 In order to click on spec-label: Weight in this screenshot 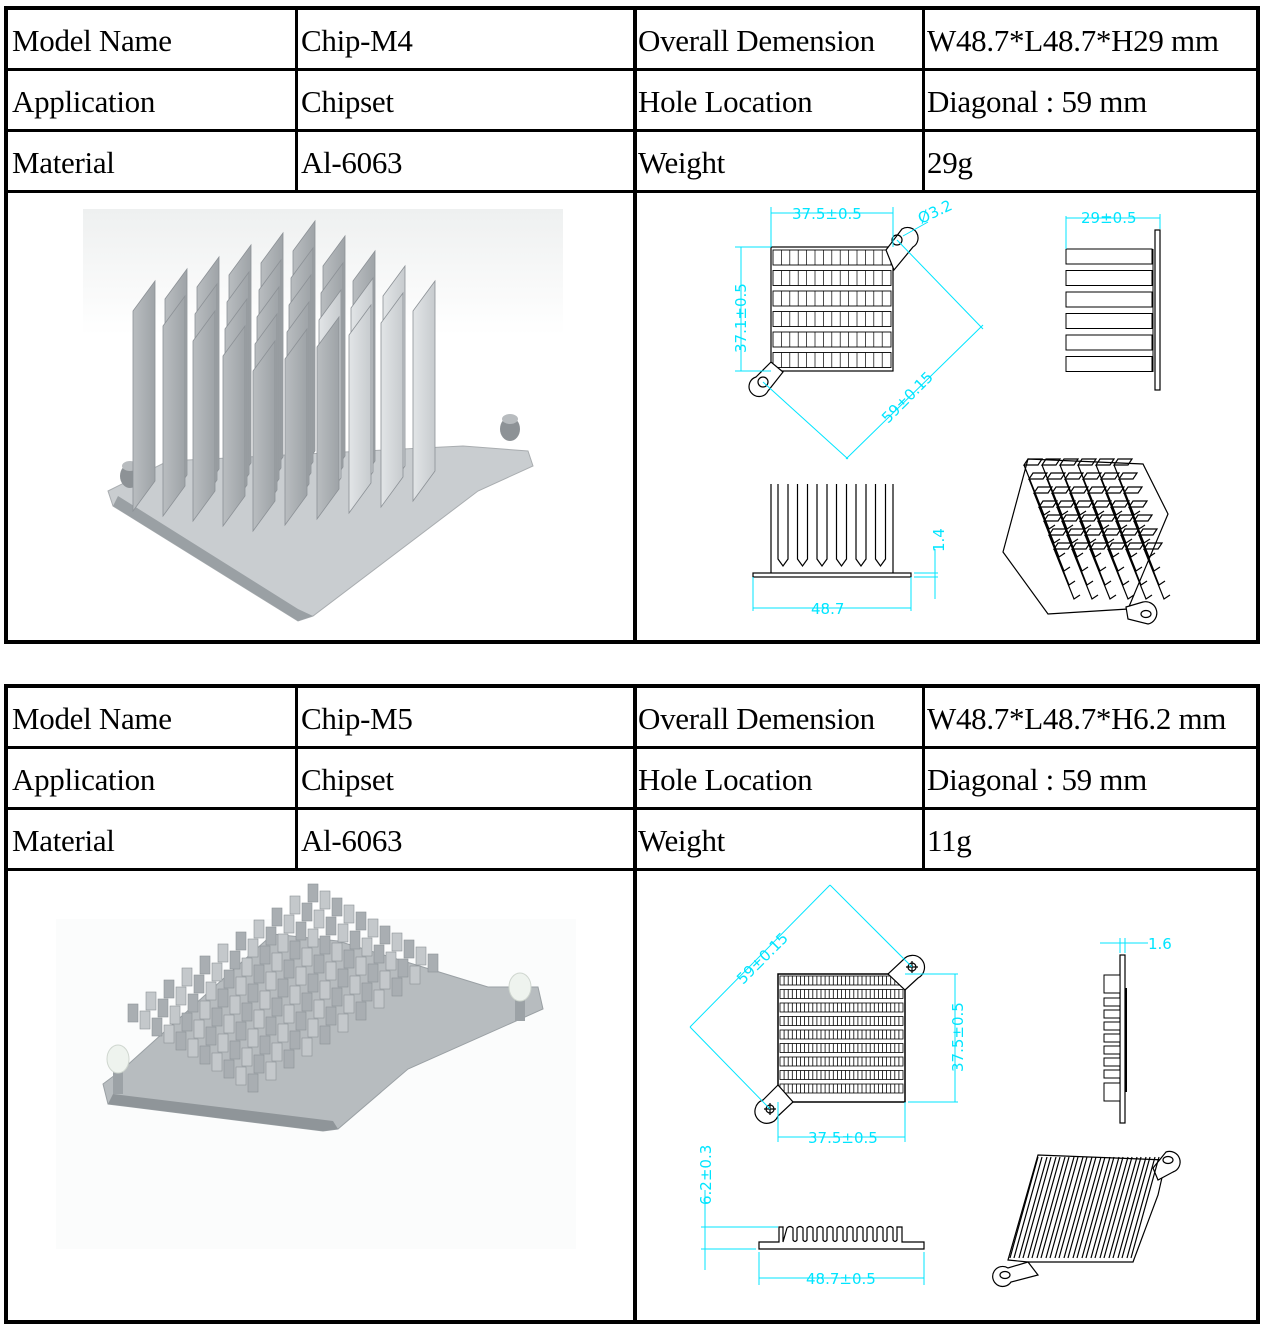, I will do `click(681, 840)`.